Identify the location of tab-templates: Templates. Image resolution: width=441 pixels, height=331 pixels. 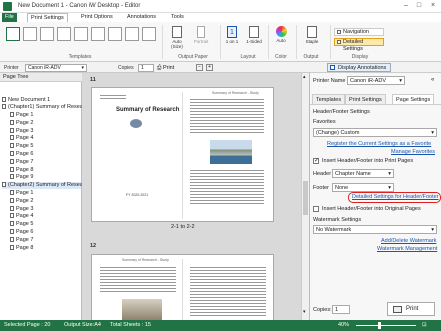
(329, 99).